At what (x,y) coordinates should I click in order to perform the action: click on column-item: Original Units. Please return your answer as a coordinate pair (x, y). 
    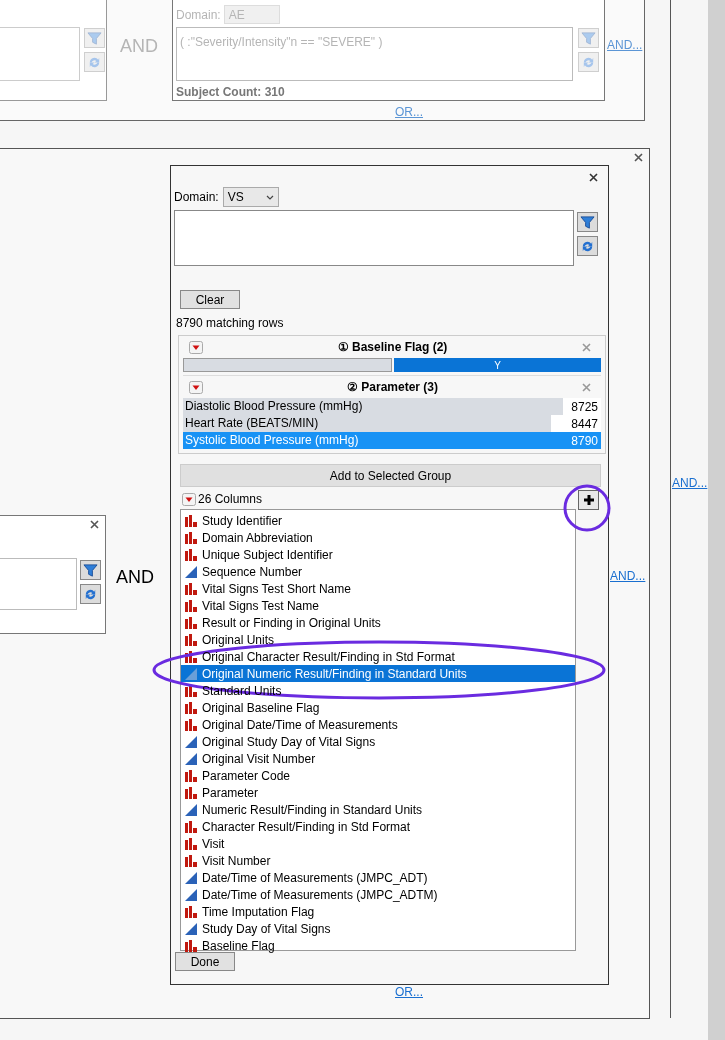
    Looking at the image, I should click on (378, 639).